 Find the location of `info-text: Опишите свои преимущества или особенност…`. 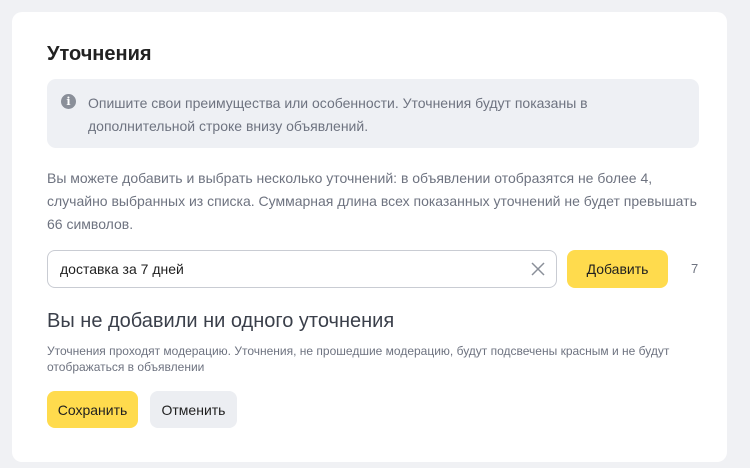

info-text: Опишите свои преимущества или особенност… is located at coordinates (338, 114).